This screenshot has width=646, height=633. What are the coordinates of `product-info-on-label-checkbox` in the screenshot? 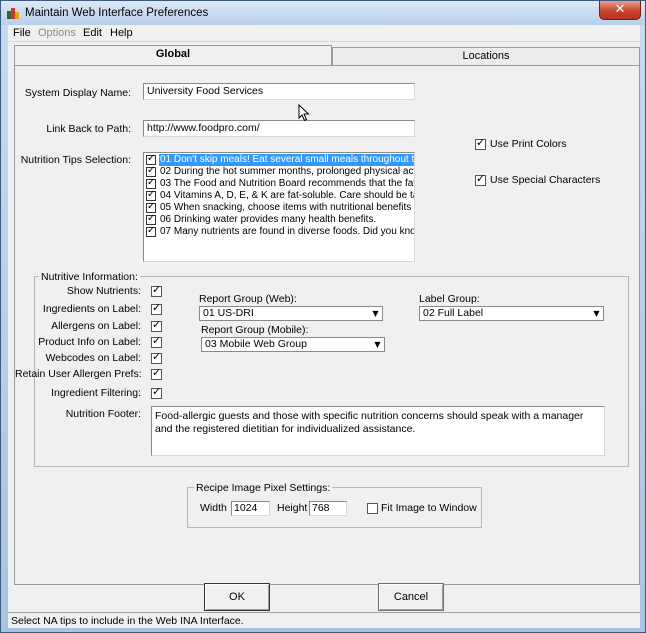 It's located at (156, 341).